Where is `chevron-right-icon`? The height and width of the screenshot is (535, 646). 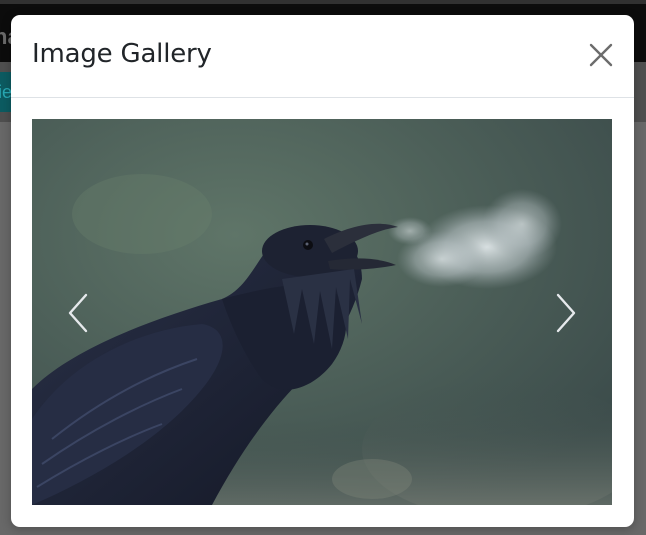
chevron-right-icon is located at coordinates (566, 313).